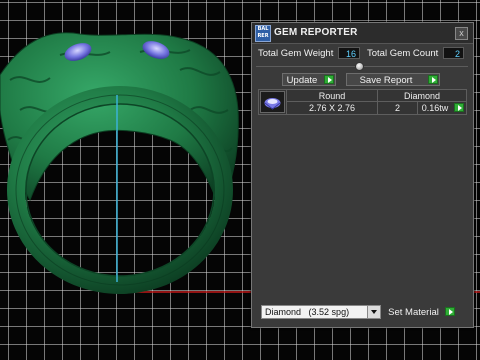 The image size is (480, 360). What do you see at coordinates (362, 33) in the screenshot?
I see `panel-titlebar: BAL RER GEM REPORTER x` at bounding box center [362, 33].